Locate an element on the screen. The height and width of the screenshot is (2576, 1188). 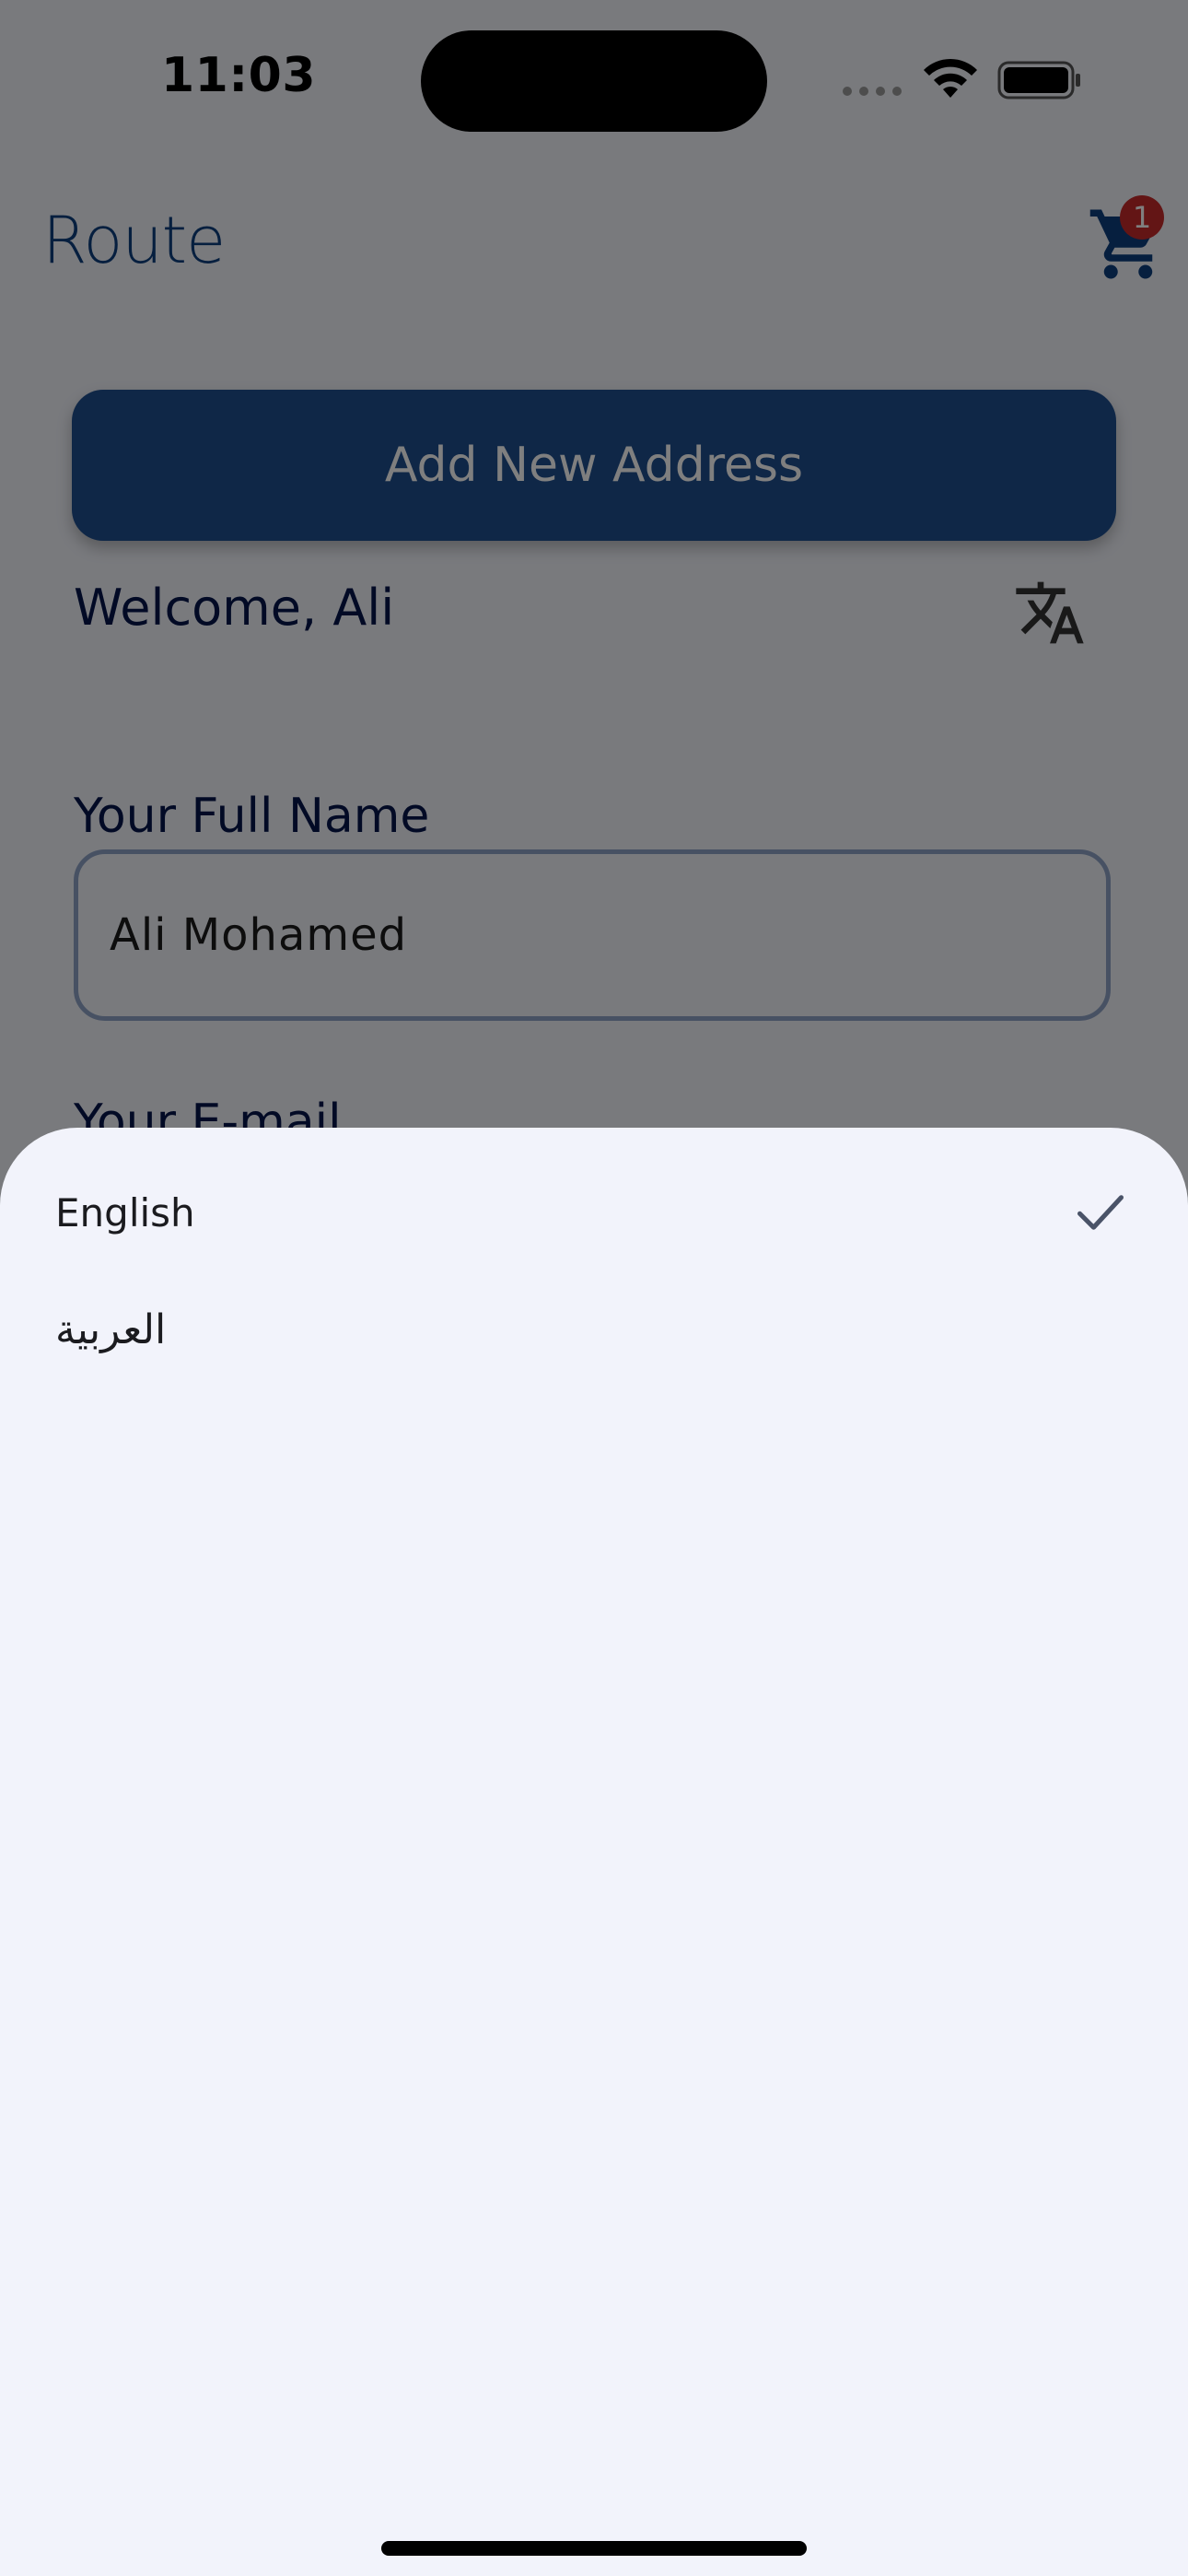
language-option-english: English is located at coordinates (594, 1218).